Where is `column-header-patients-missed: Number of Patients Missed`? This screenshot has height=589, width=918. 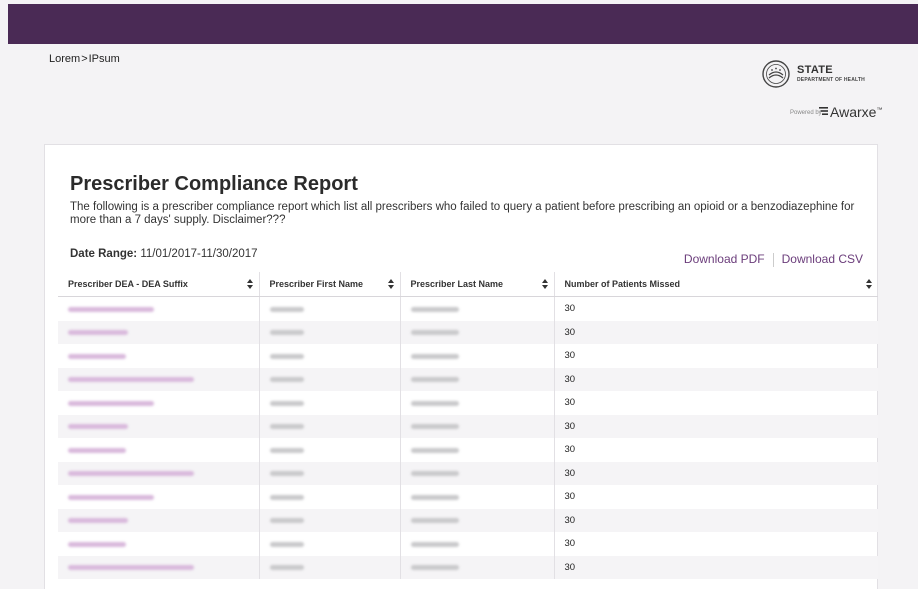
column-header-patients-missed: Number of Patients Missed is located at coordinates (716, 284).